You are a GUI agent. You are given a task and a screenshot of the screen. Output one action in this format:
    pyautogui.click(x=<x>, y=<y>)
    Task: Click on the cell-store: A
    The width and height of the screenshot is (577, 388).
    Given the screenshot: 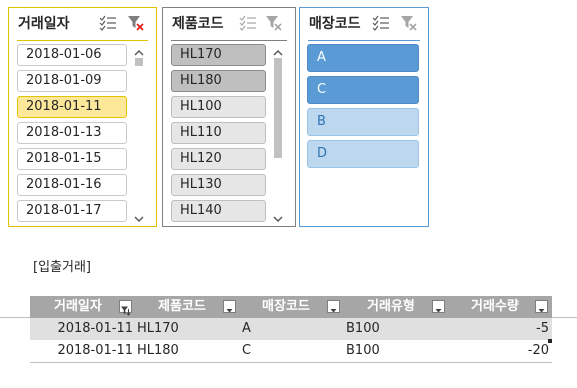 What is the action you would take?
    pyautogui.click(x=246, y=329)
    